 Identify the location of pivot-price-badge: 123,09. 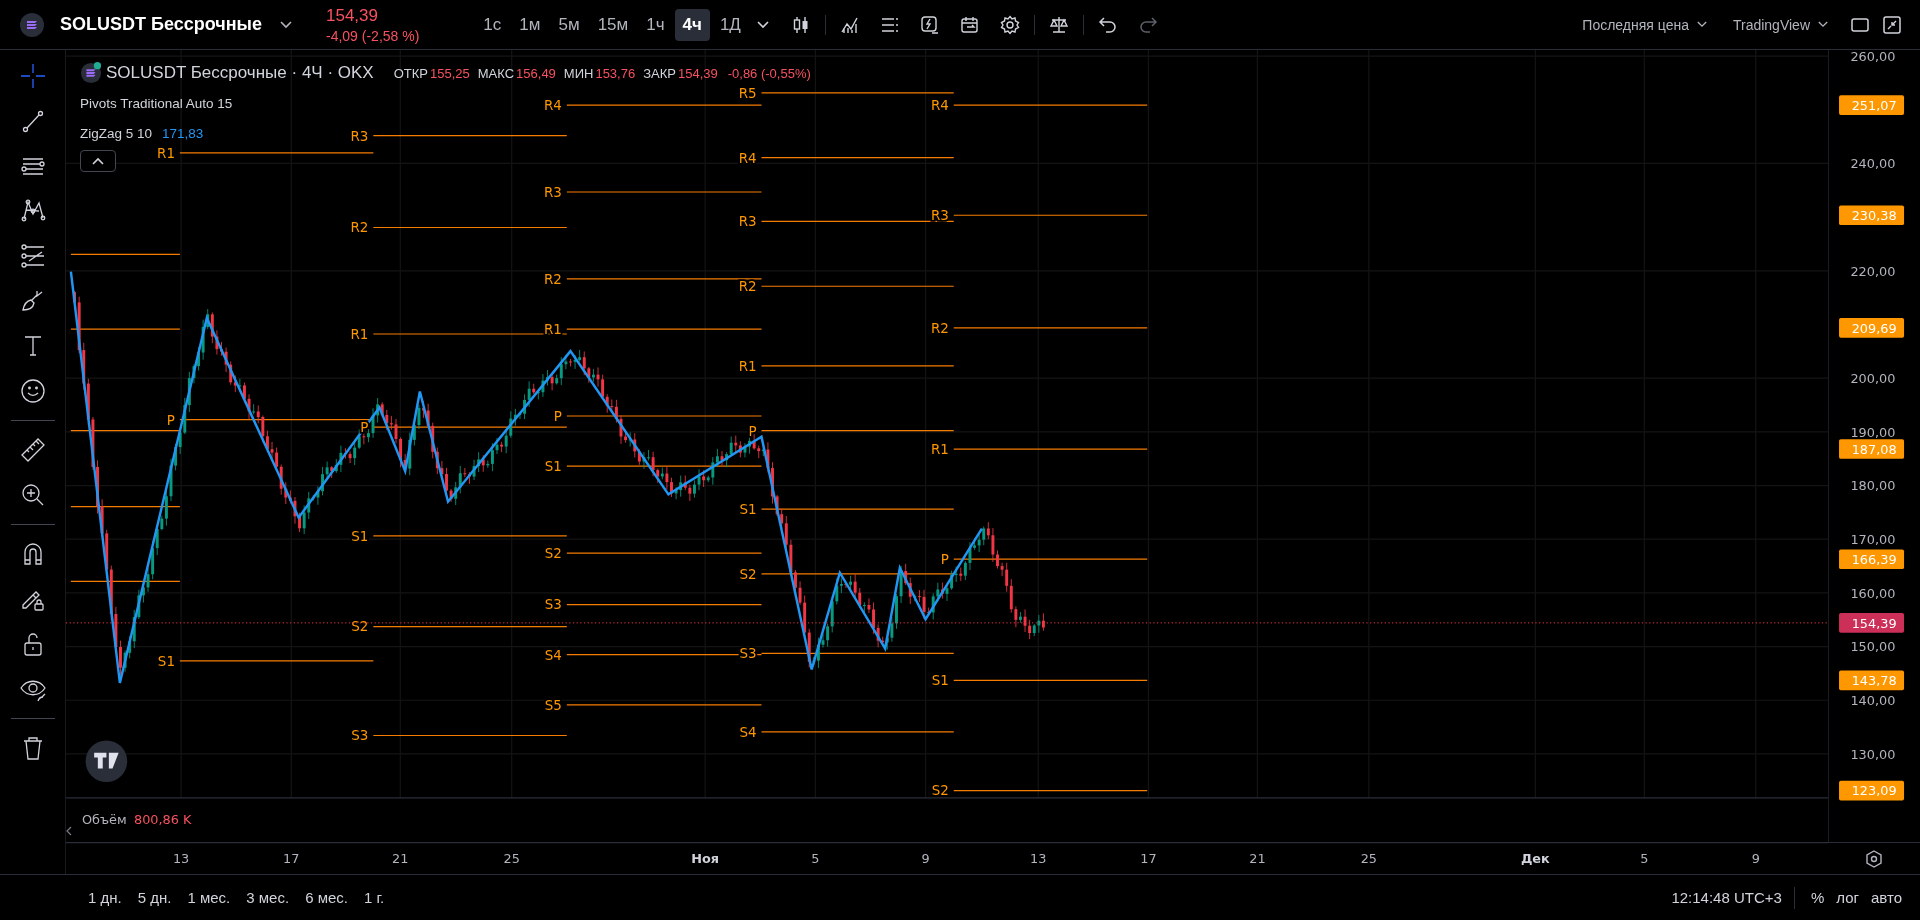
(1872, 790).